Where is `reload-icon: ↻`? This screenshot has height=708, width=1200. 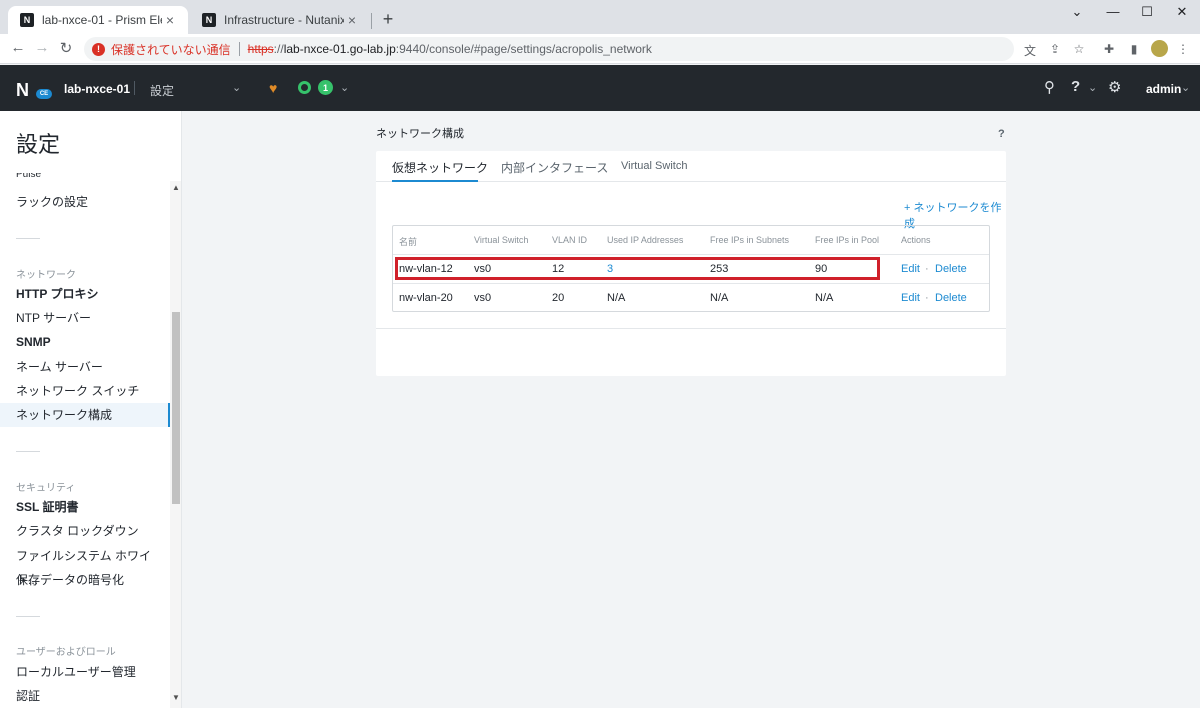
reload-icon: ↻ is located at coordinates (66, 48).